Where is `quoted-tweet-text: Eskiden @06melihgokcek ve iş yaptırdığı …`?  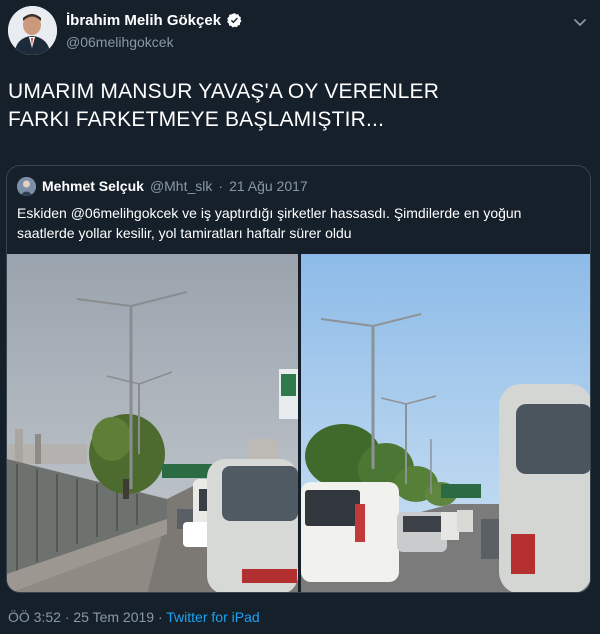 quoted-tweet-text: Eskiden @06melihgokcek ve iş yaptırdığı … is located at coordinates (299, 223).